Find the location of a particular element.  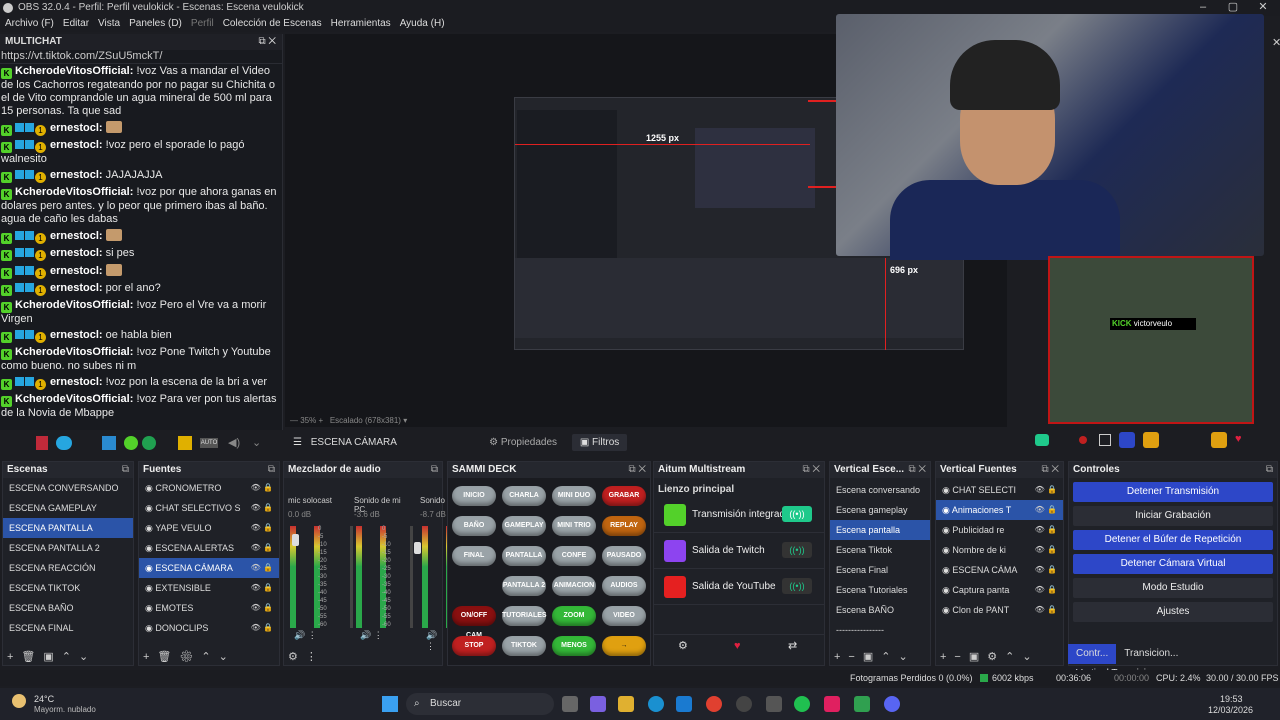

chevron-down-icon: ⌄ is located at coordinates (256, 442).